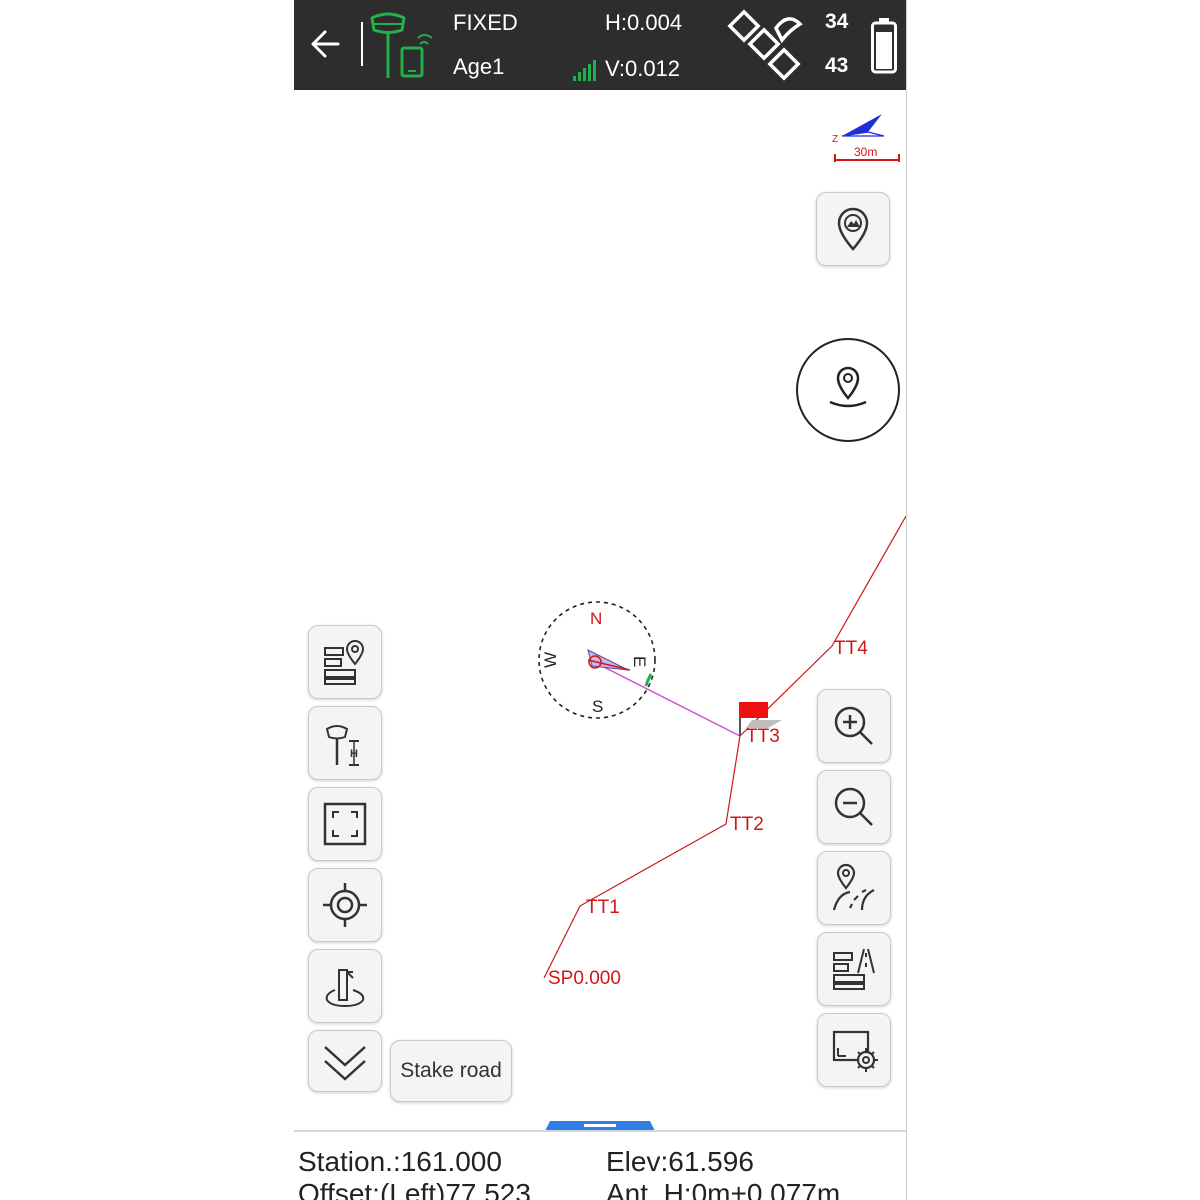 The image size is (1200, 1200). I want to click on solution-status: FIXED, so click(485, 22).